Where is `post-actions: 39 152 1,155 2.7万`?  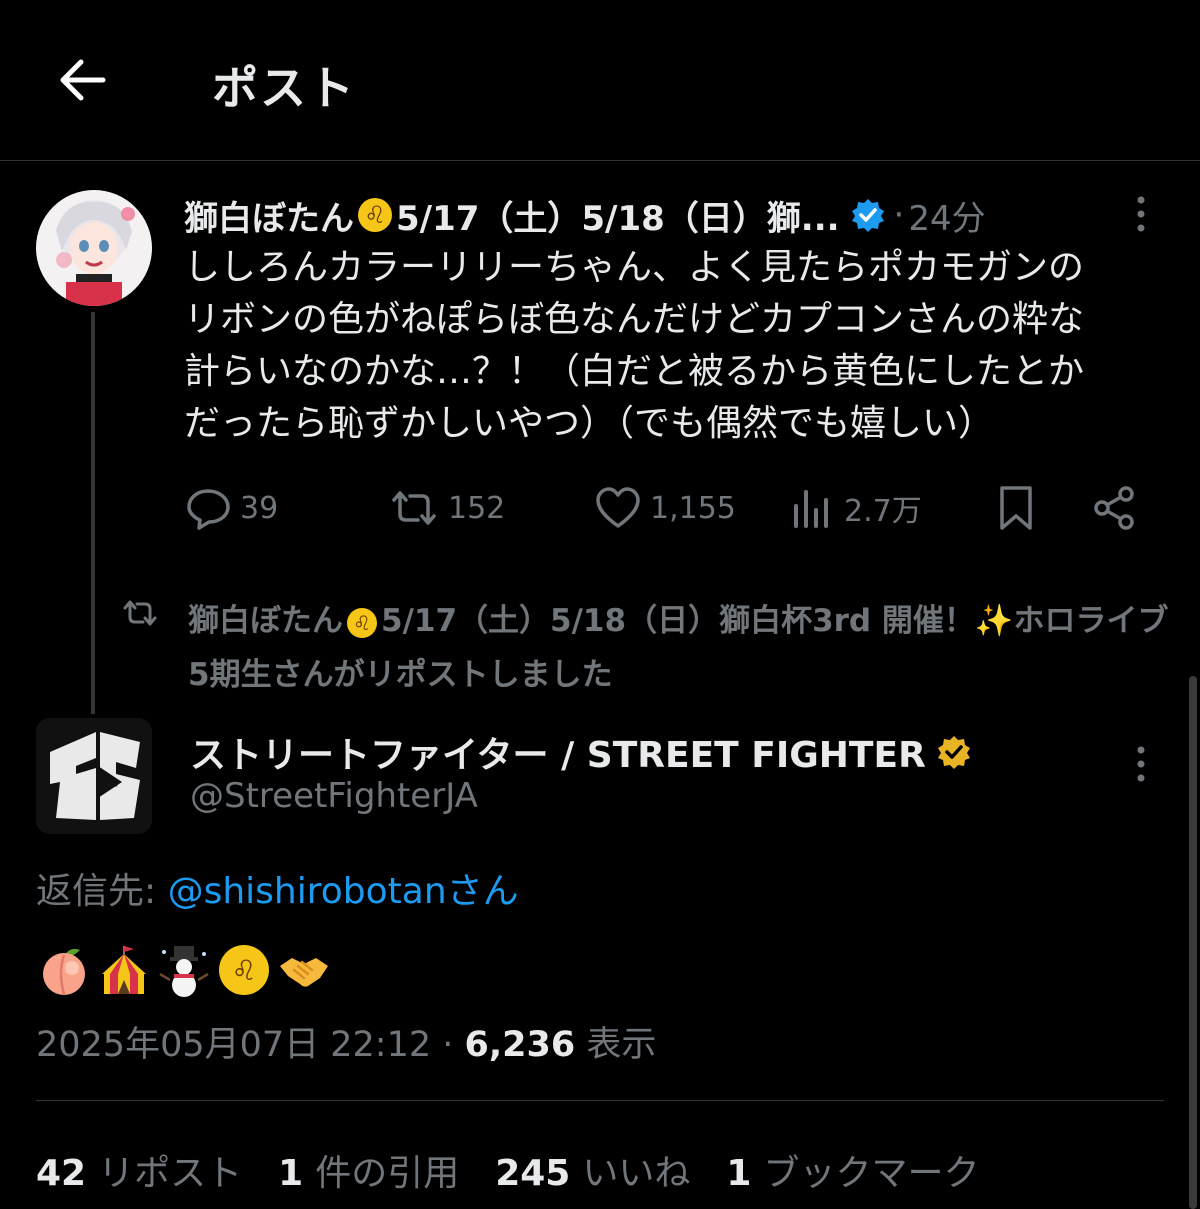 post-actions: 39 152 1,155 2.7万 is located at coordinates (664, 508).